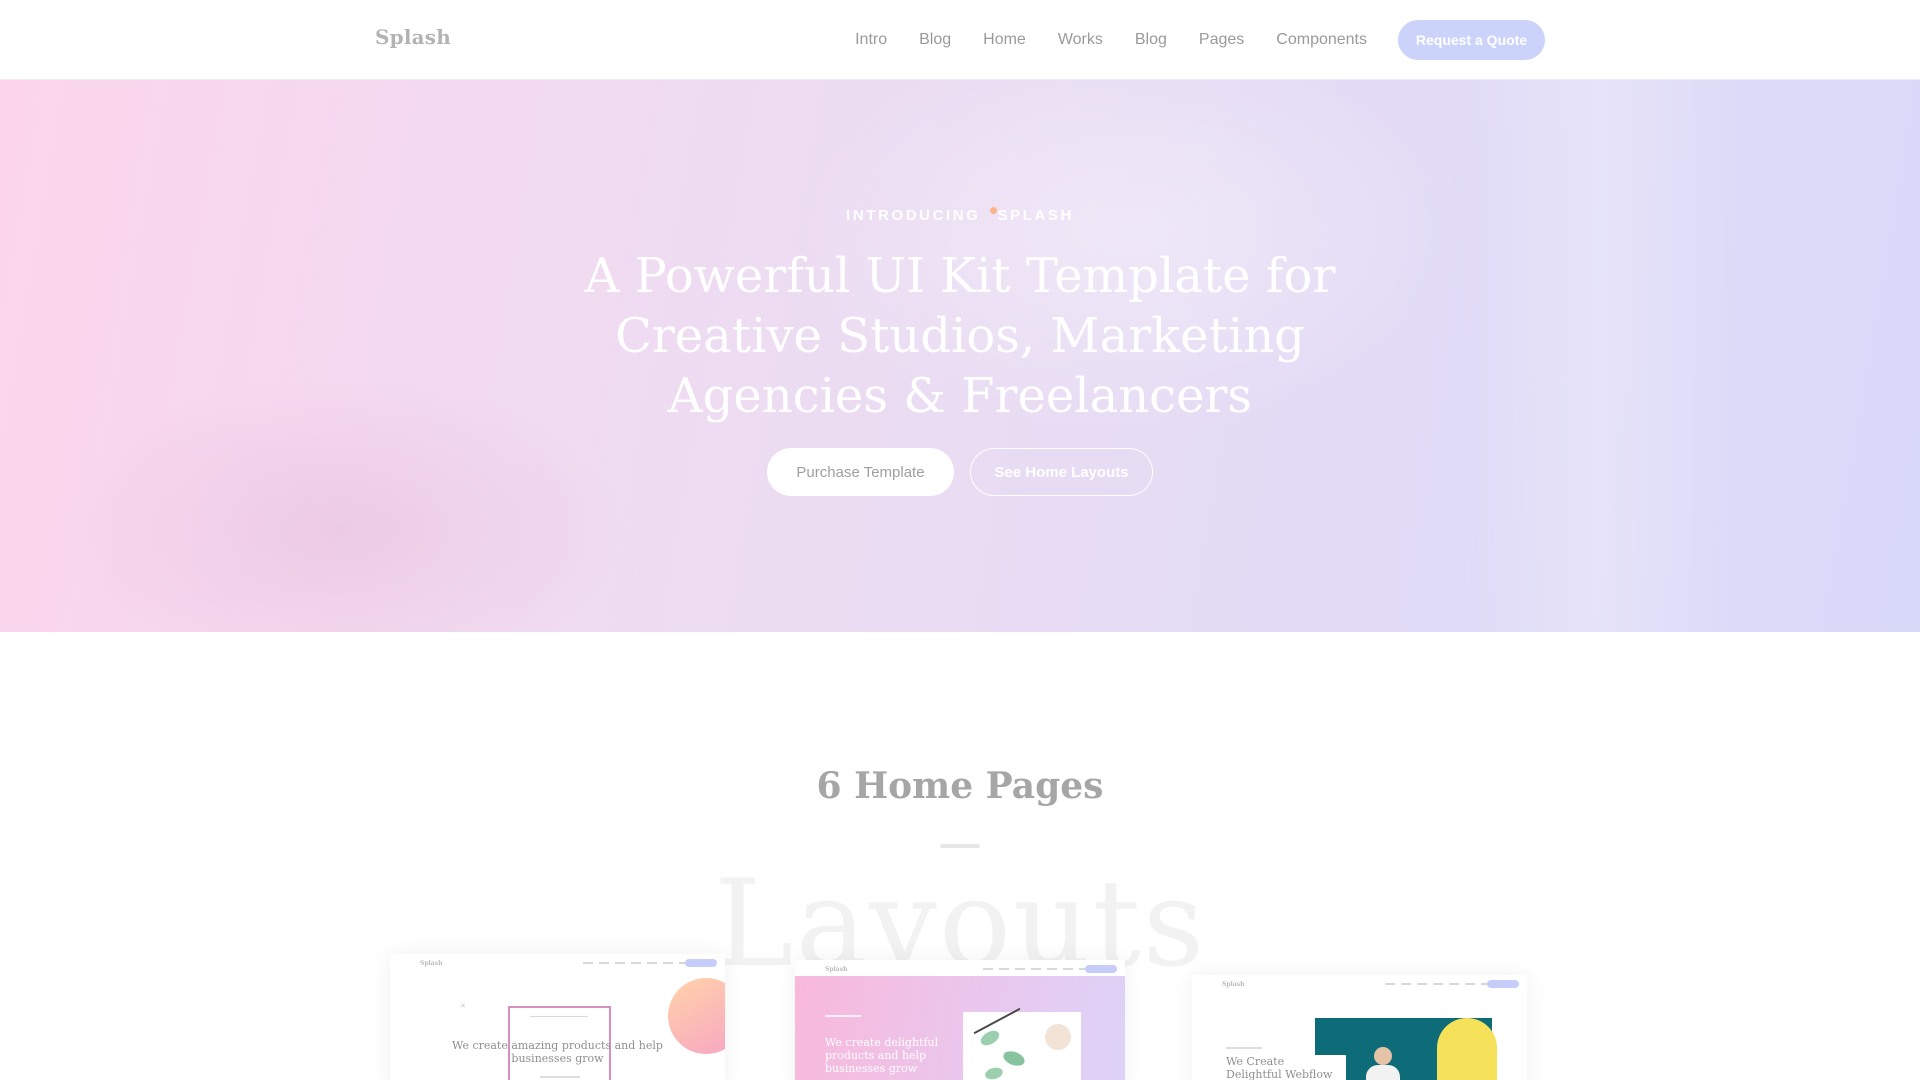  What do you see at coordinates (1467, 1049) in the screenshot?
I see `preview-chair-shape` at bounding box center [1467, 1049].